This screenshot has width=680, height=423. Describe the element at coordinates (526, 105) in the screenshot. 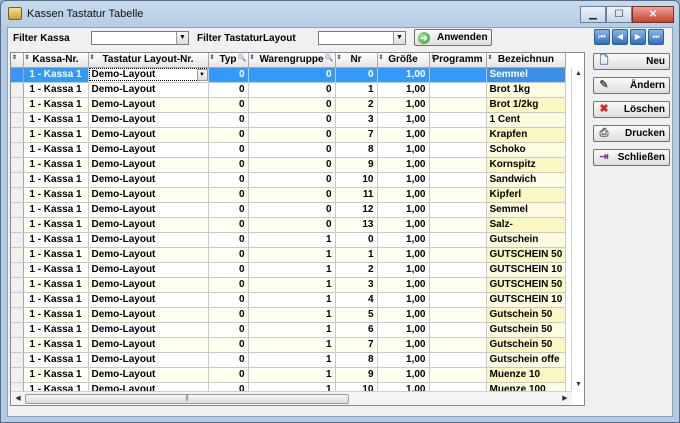

I see `table-cell: Brot 1/2kg` at that location.